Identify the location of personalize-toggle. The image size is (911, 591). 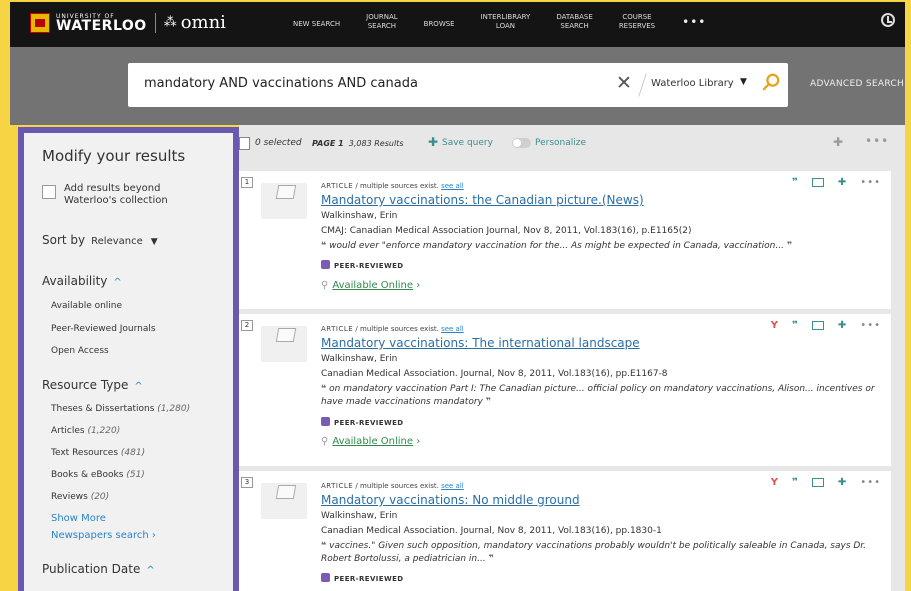
(521, 143).